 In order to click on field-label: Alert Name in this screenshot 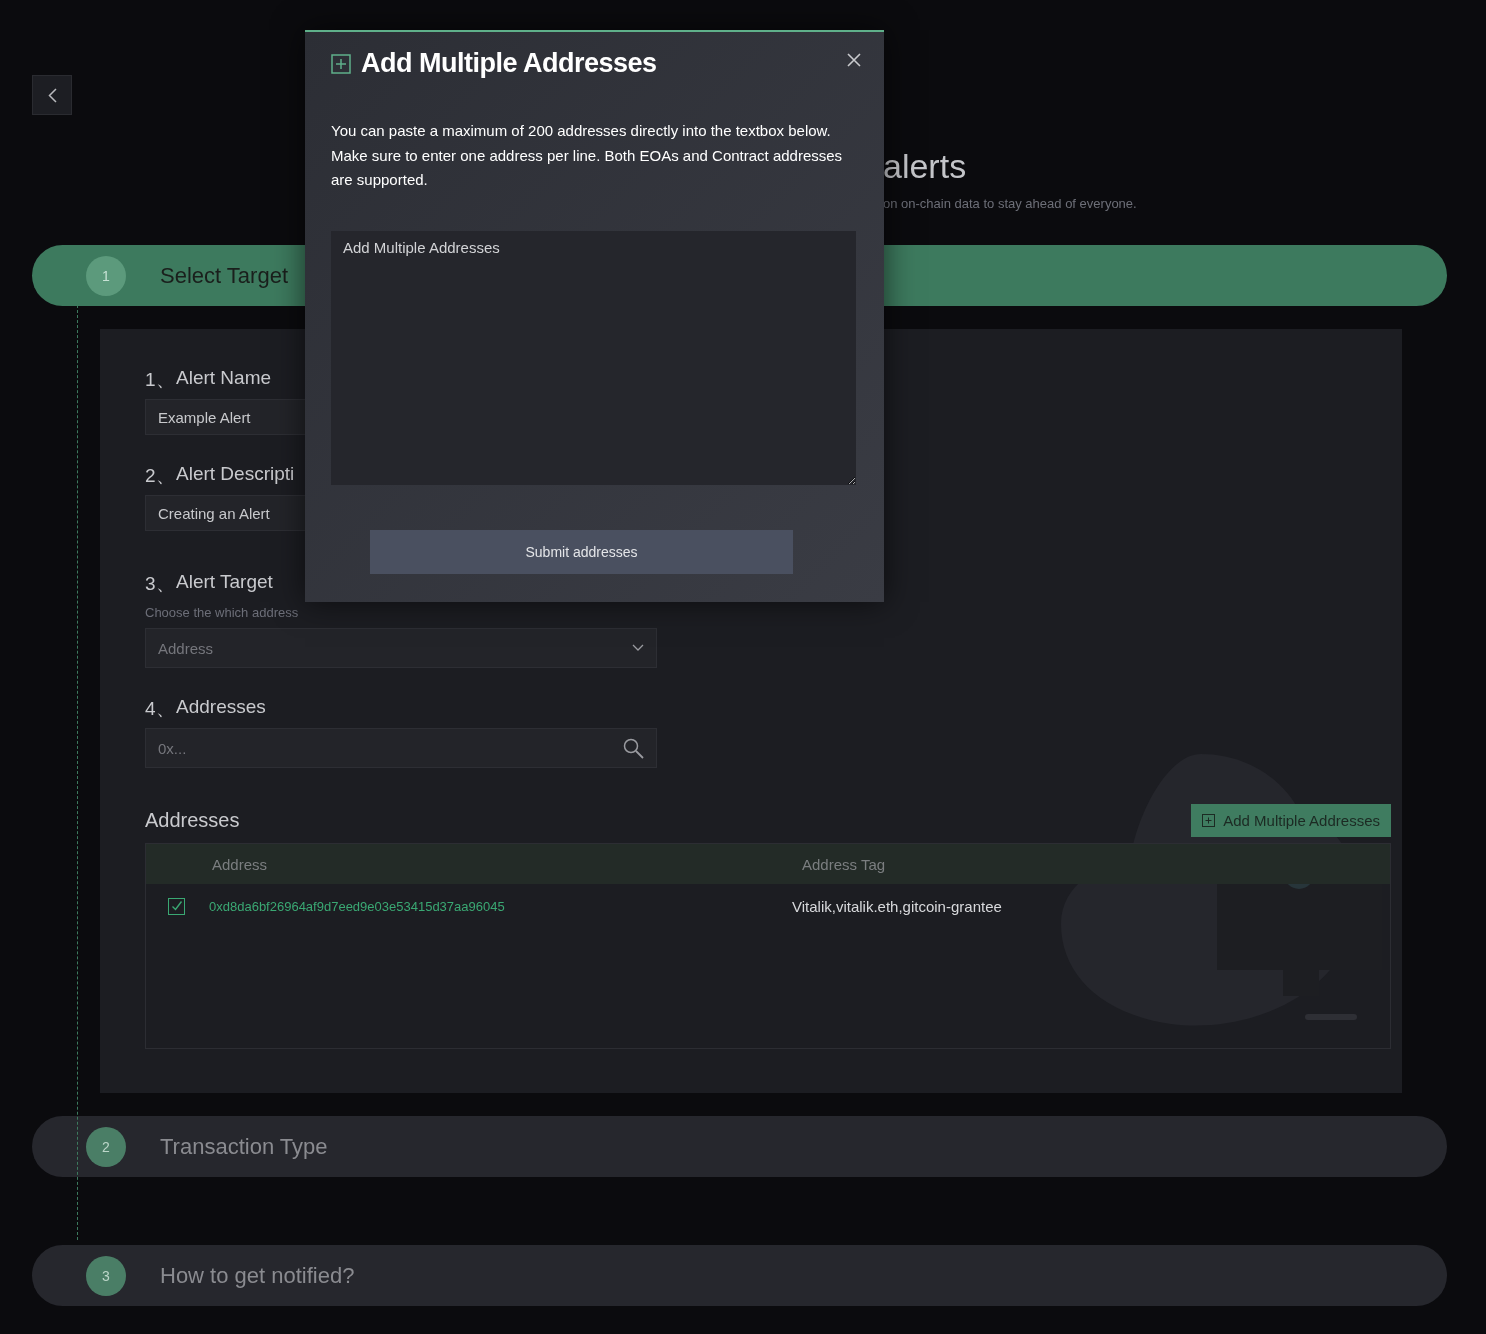, I will do `click(224, 378)`.